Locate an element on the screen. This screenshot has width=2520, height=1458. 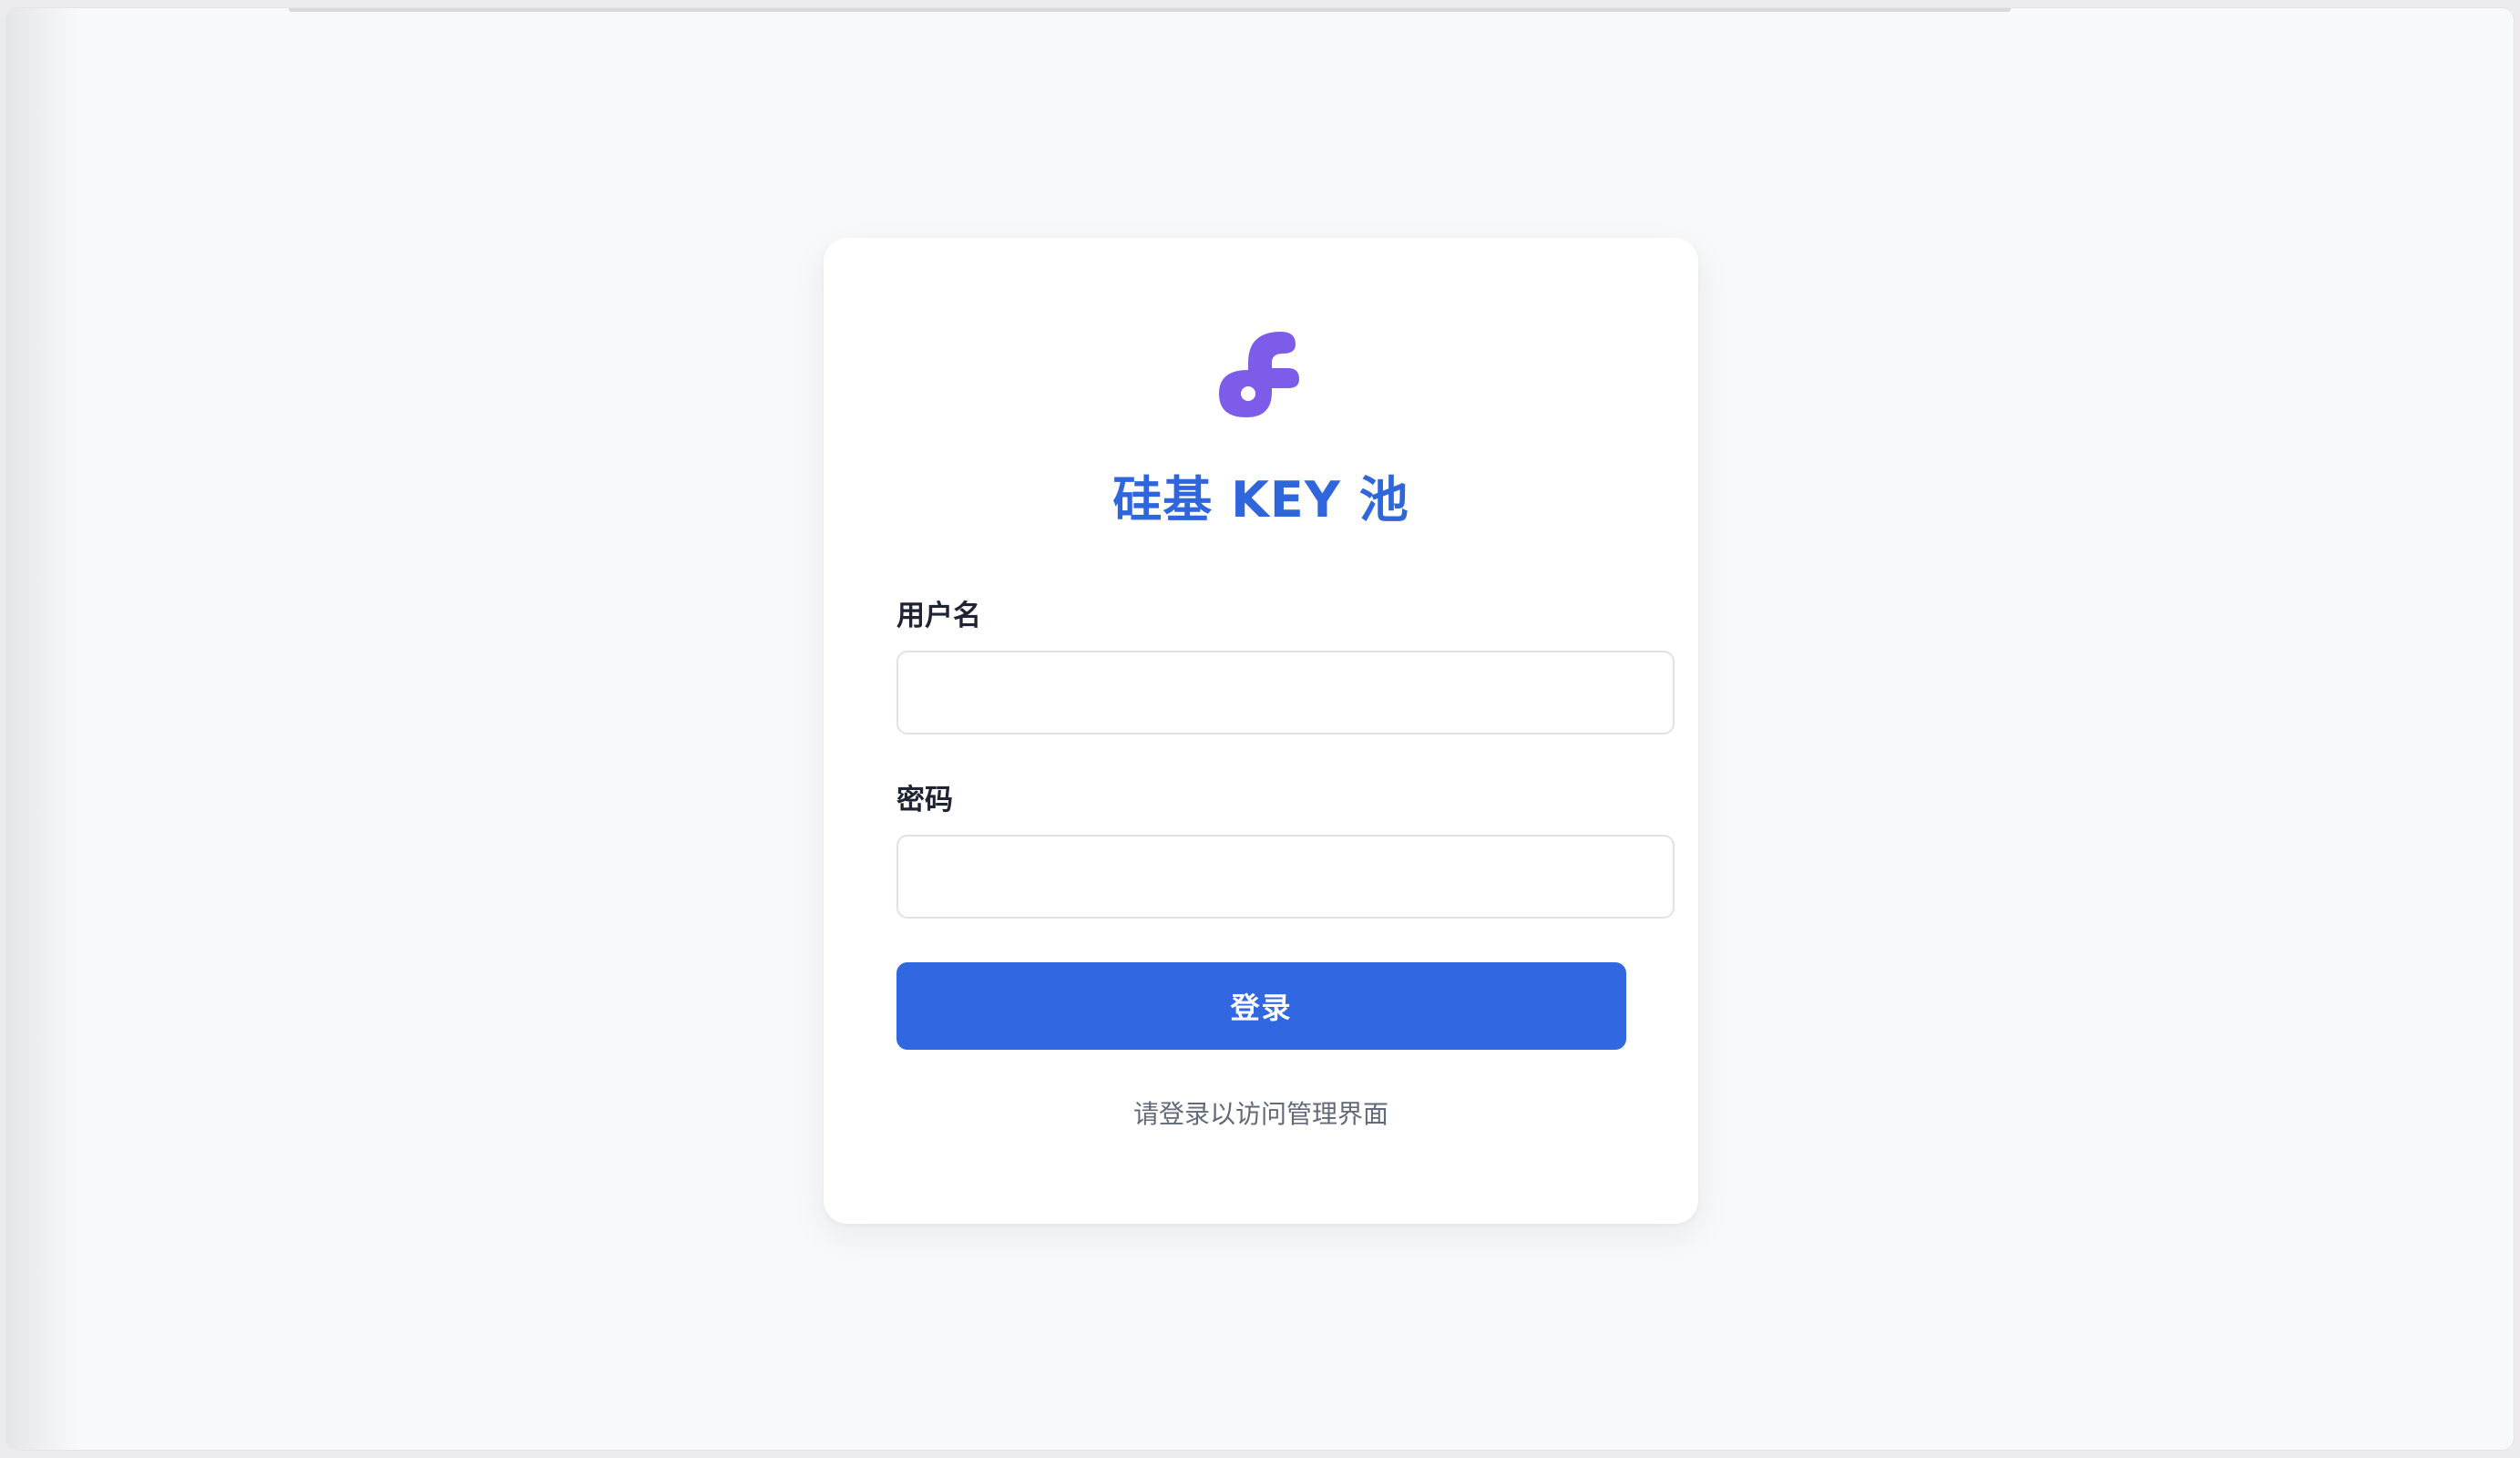
window-edge-shadow is located at coordinates (42, 729).